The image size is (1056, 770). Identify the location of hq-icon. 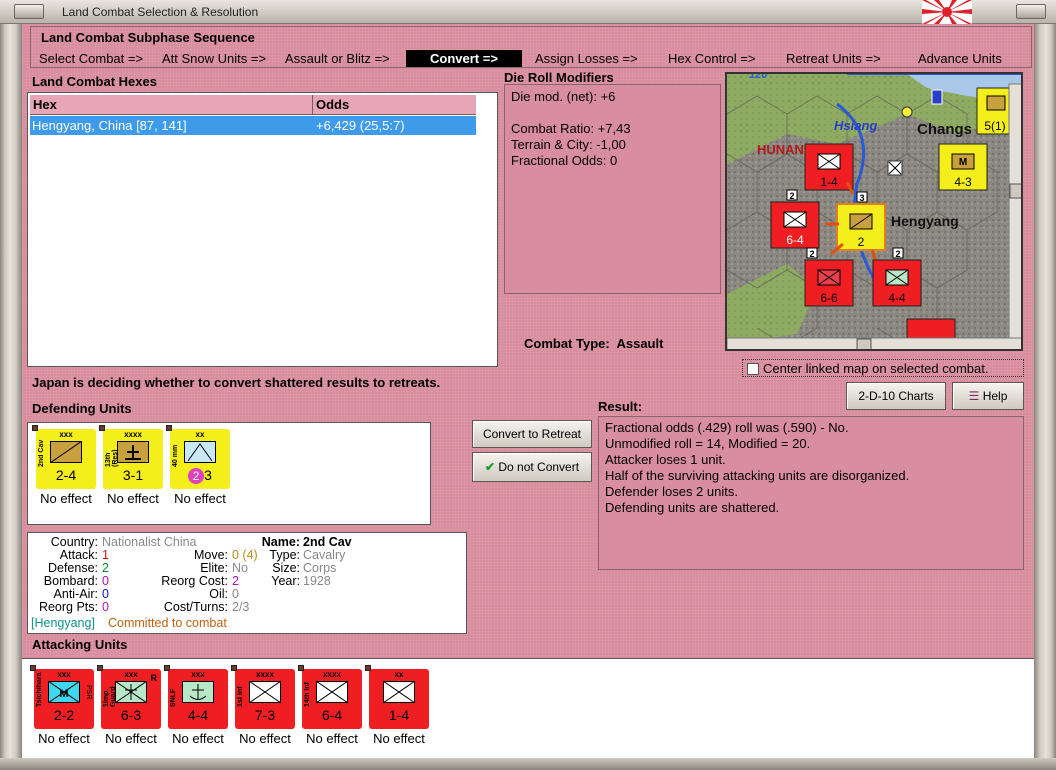
(133, 452).